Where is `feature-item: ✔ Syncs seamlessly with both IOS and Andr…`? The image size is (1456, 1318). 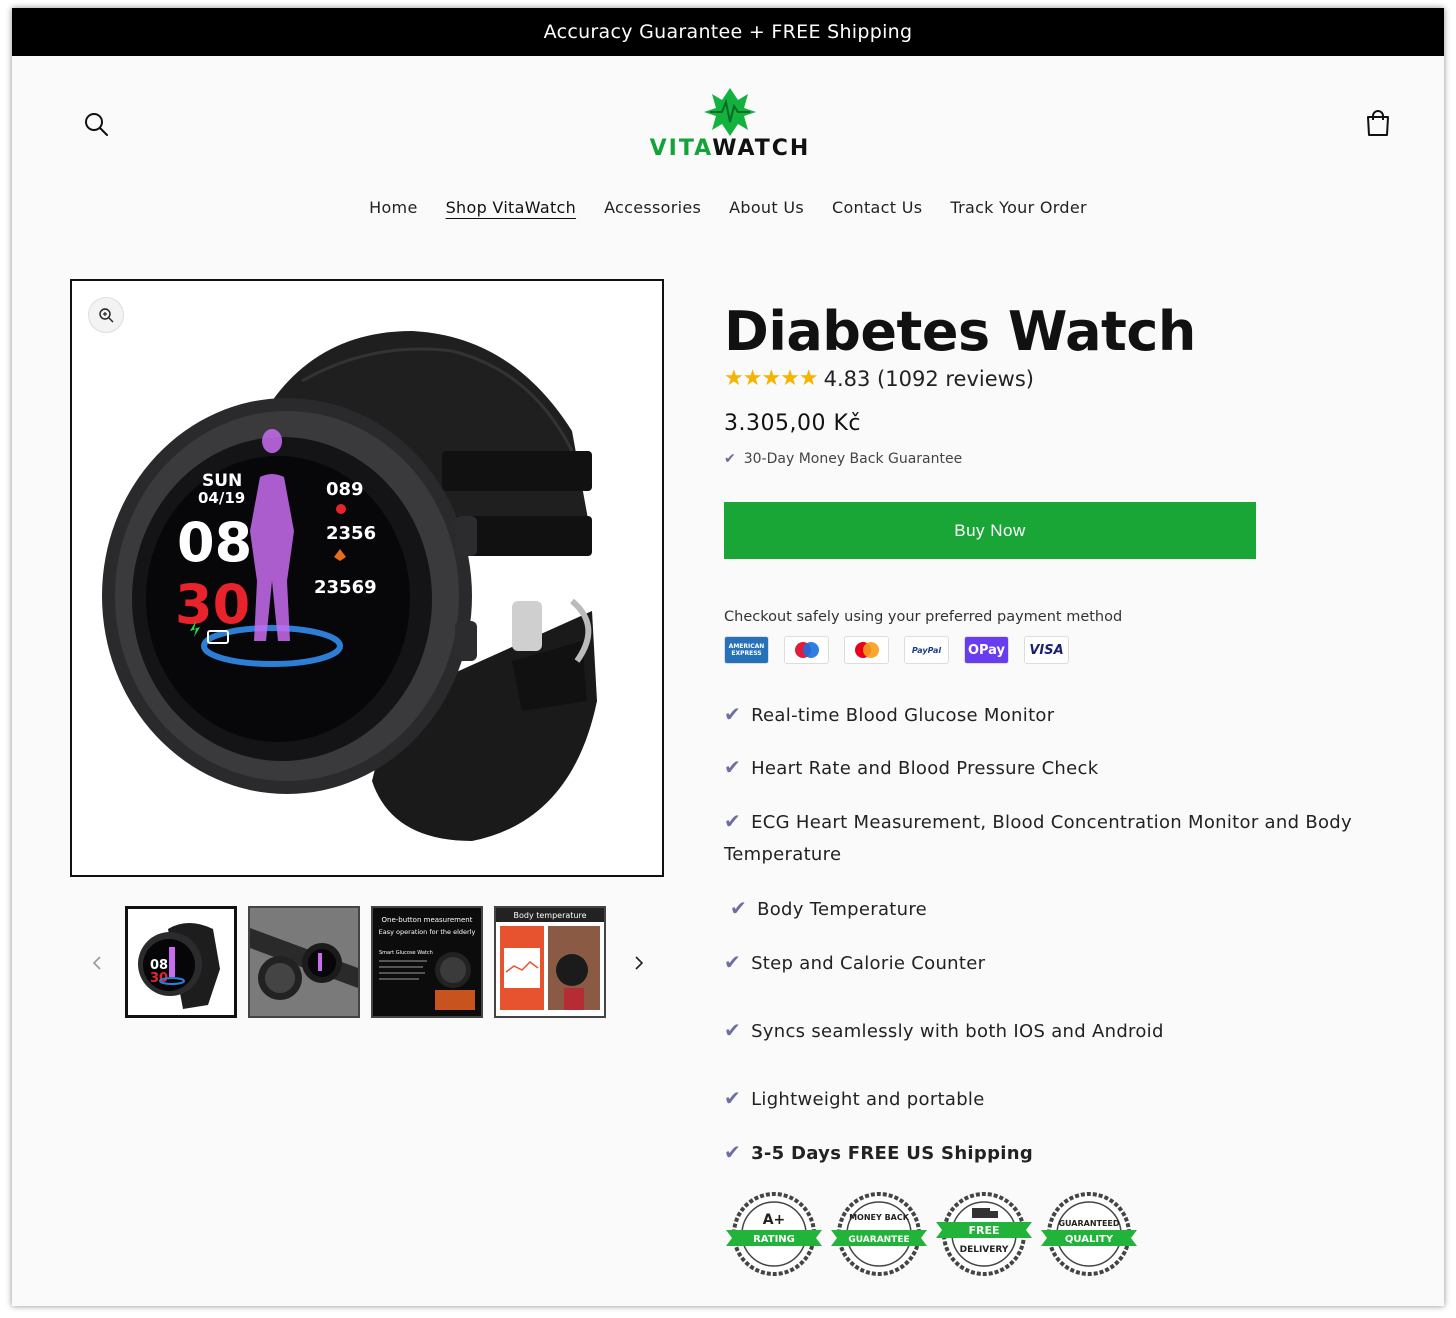 feature-item: ✔ Syncs seamlessly with both IOS and Andr… is located at coordinates (944, 1031).